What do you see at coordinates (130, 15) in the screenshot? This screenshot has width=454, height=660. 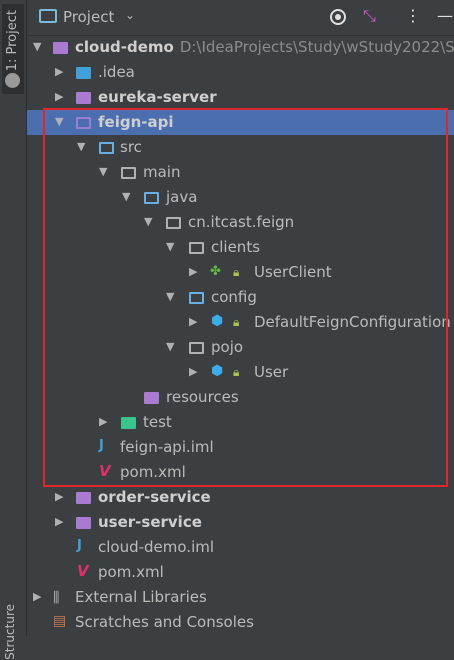 I see `chevron-down-icon: ⌄` at bounding box center [130, 15].